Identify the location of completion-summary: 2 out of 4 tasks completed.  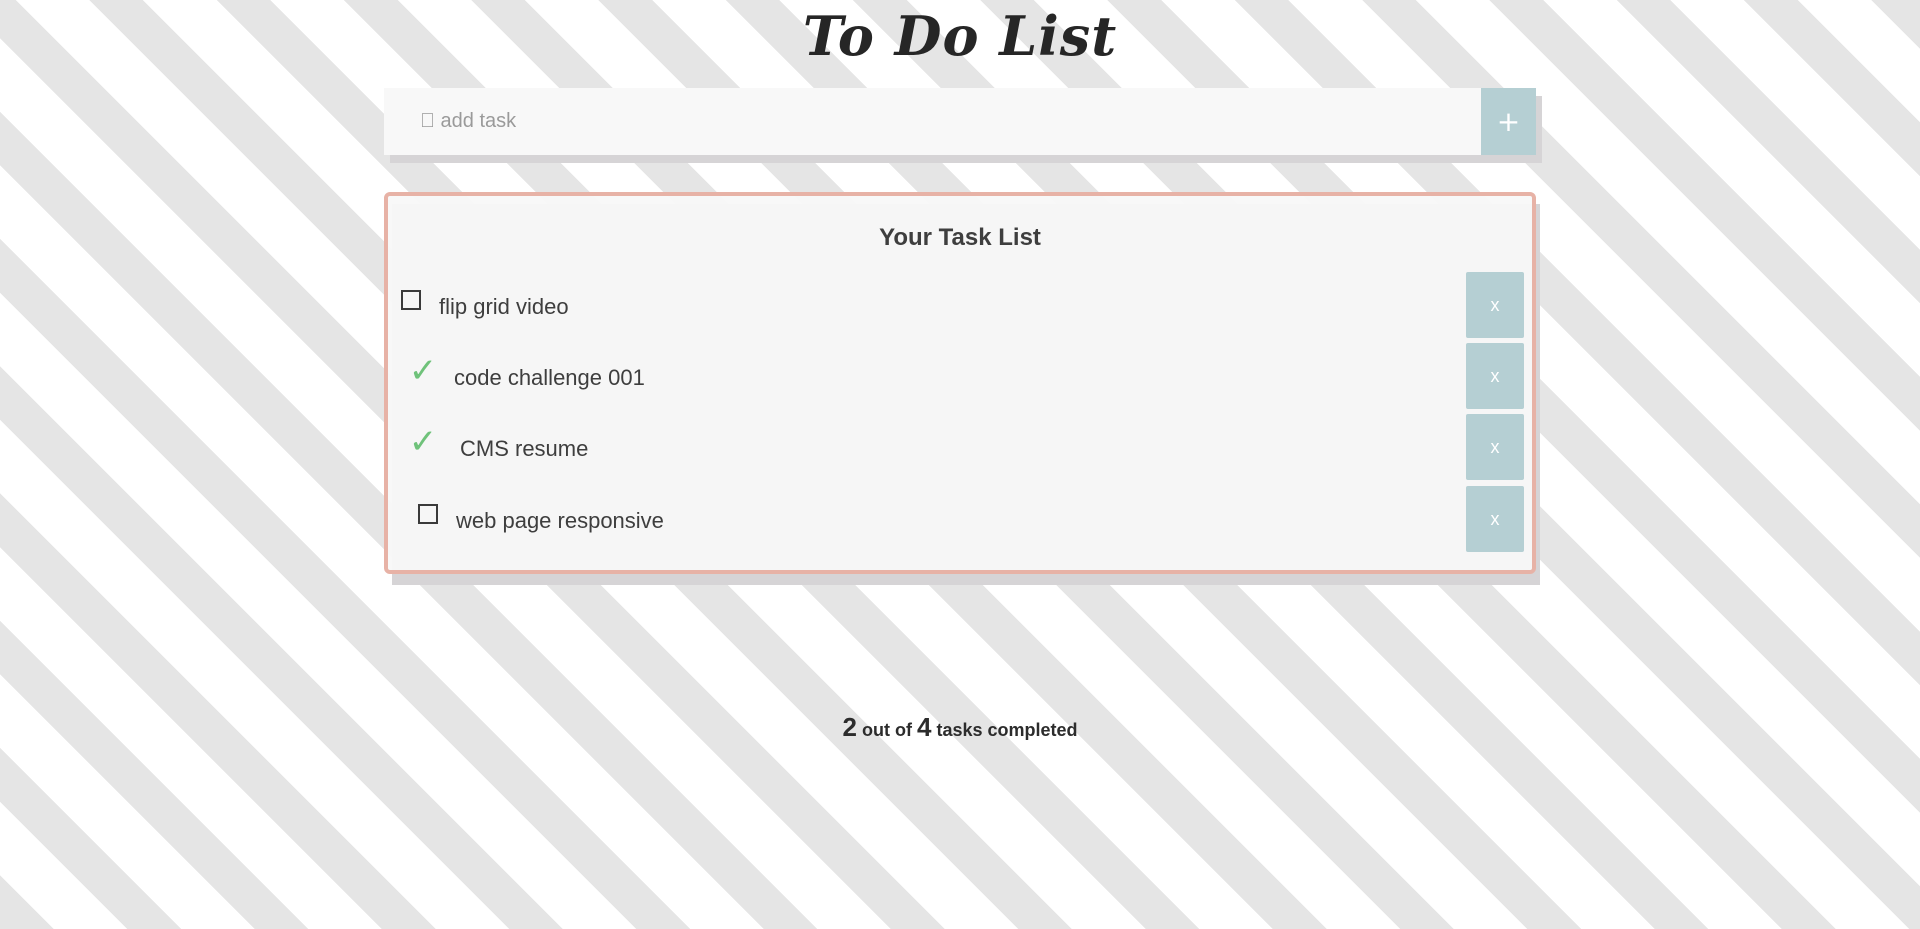
(960, 727).